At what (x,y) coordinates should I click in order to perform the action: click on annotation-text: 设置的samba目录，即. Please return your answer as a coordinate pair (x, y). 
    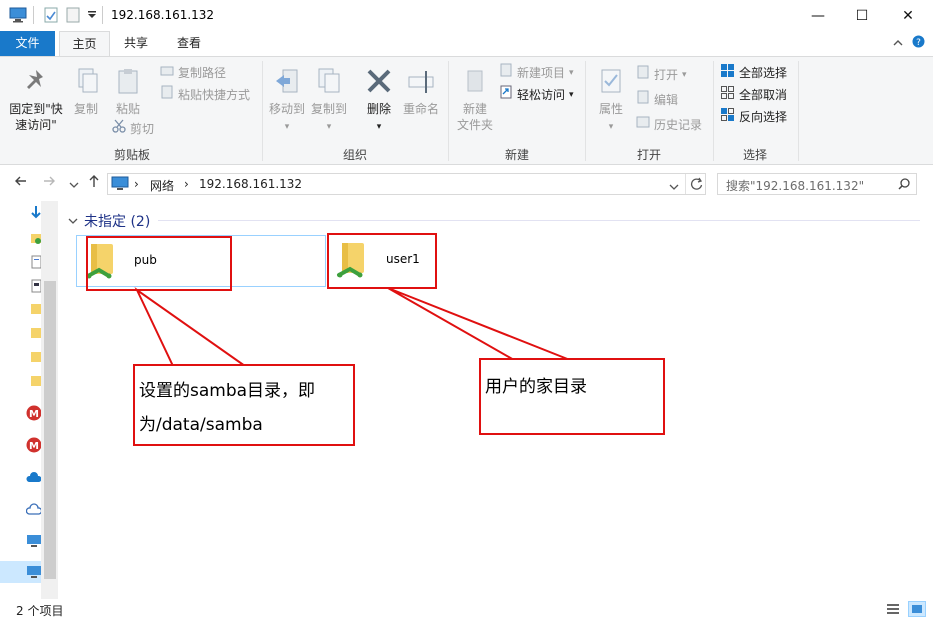
    Looking at the image, I should click on (227, 391).